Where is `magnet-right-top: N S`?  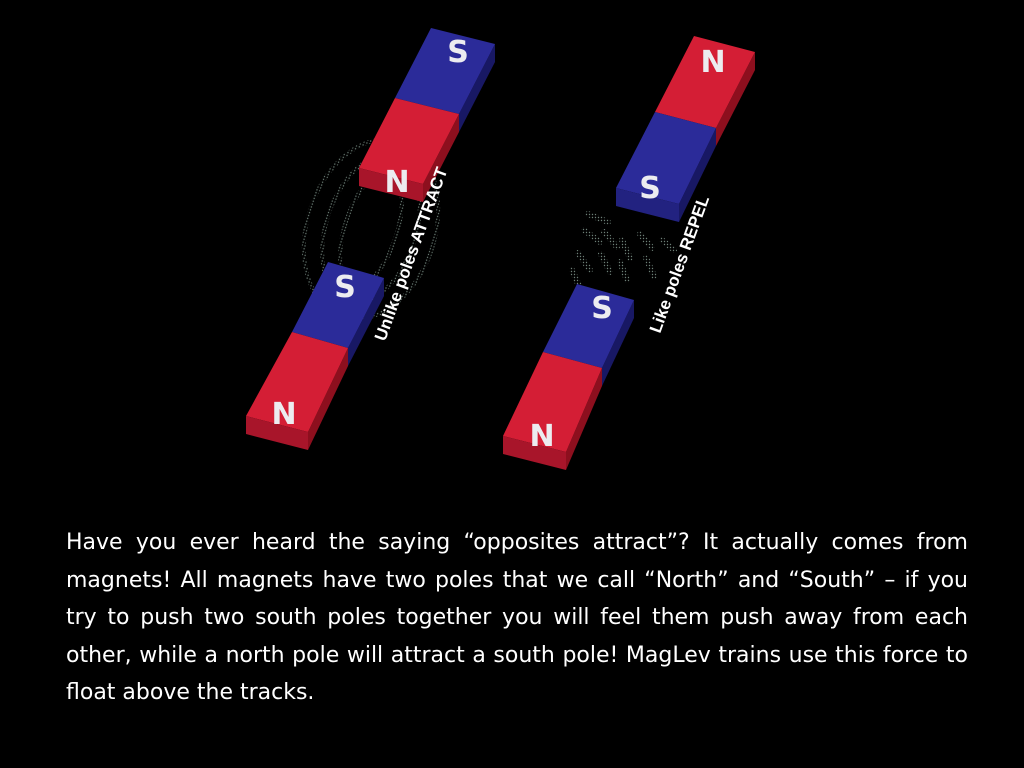 magnet-right-top: N S is located at coordinates (685, 129).